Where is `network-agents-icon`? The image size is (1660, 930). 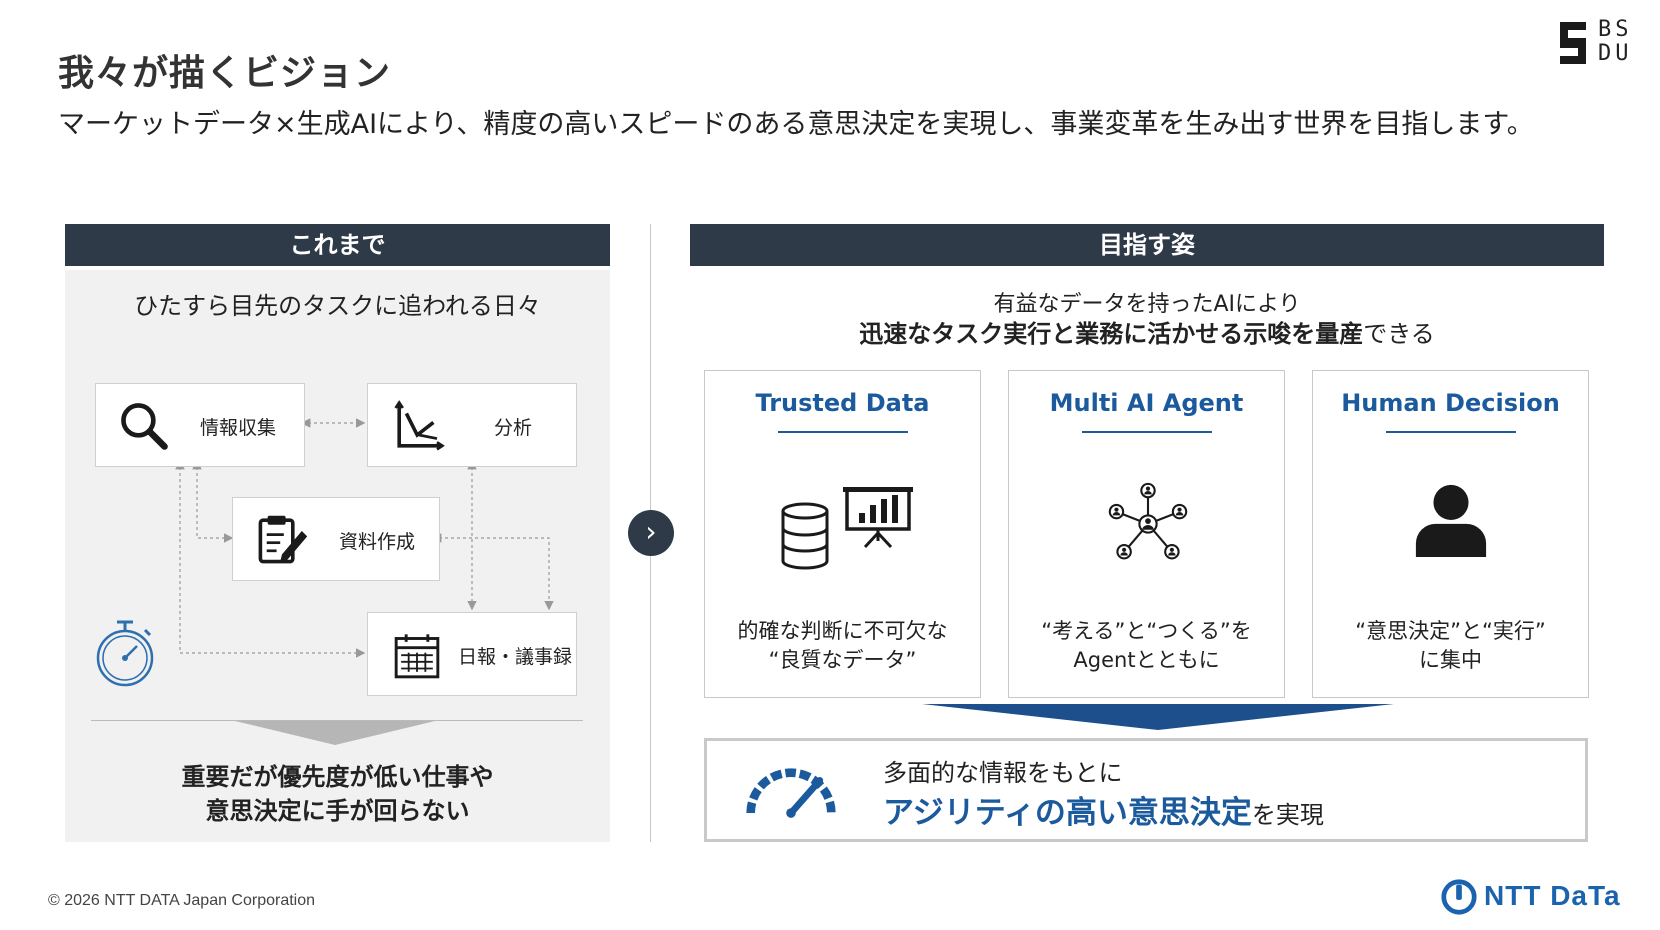 network-agents-icon is located at coordinates (1148, 521).